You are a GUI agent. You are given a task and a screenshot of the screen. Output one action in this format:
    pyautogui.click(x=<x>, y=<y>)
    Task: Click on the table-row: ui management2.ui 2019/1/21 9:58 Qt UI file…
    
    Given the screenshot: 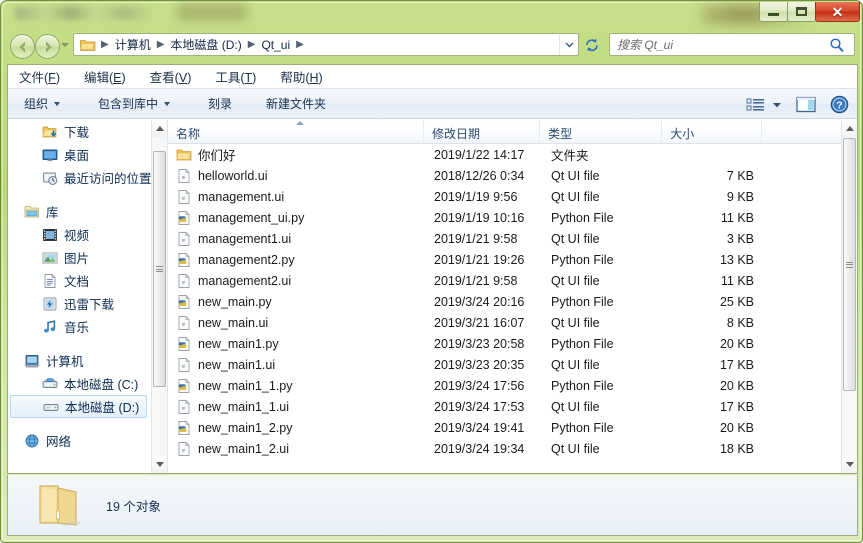 What is the action you would take?
    pyautogui.click(x=504, y=280)
    